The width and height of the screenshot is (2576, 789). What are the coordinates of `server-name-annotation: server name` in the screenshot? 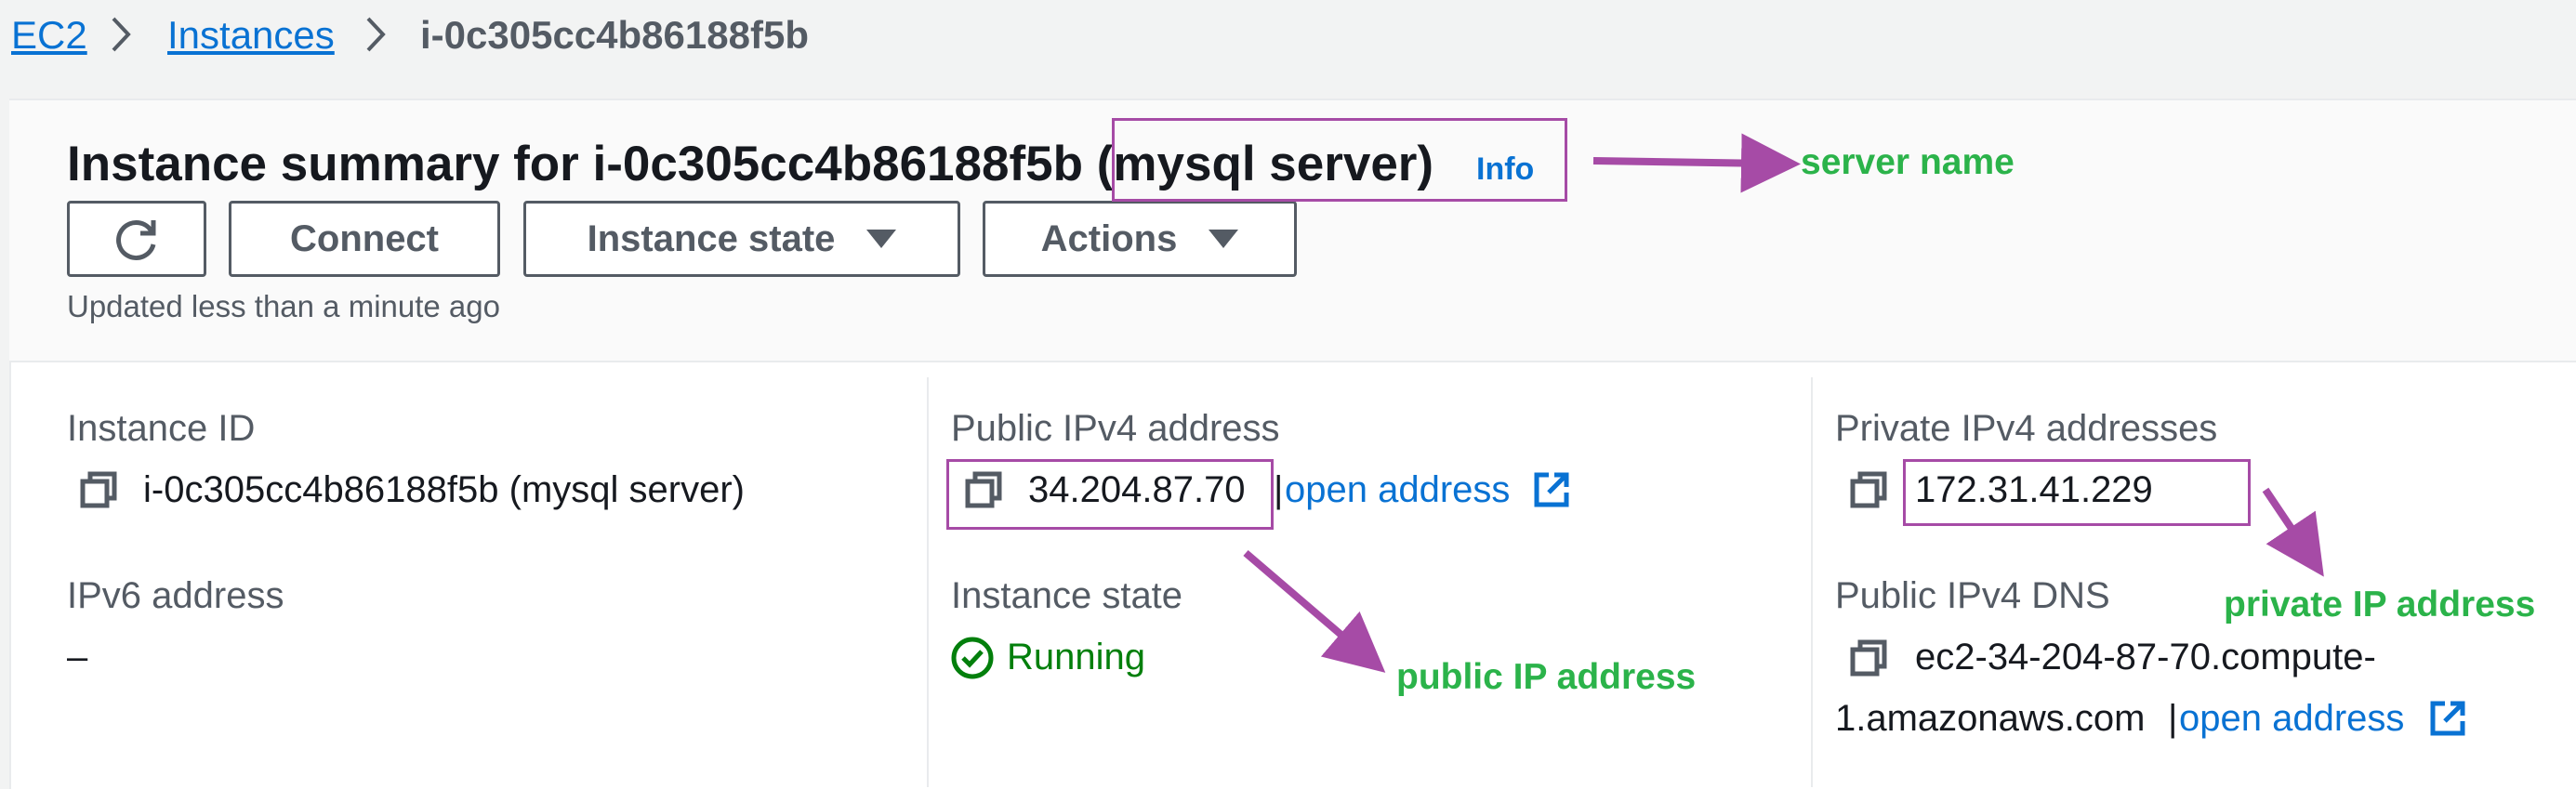 It's located at (1908, 162).